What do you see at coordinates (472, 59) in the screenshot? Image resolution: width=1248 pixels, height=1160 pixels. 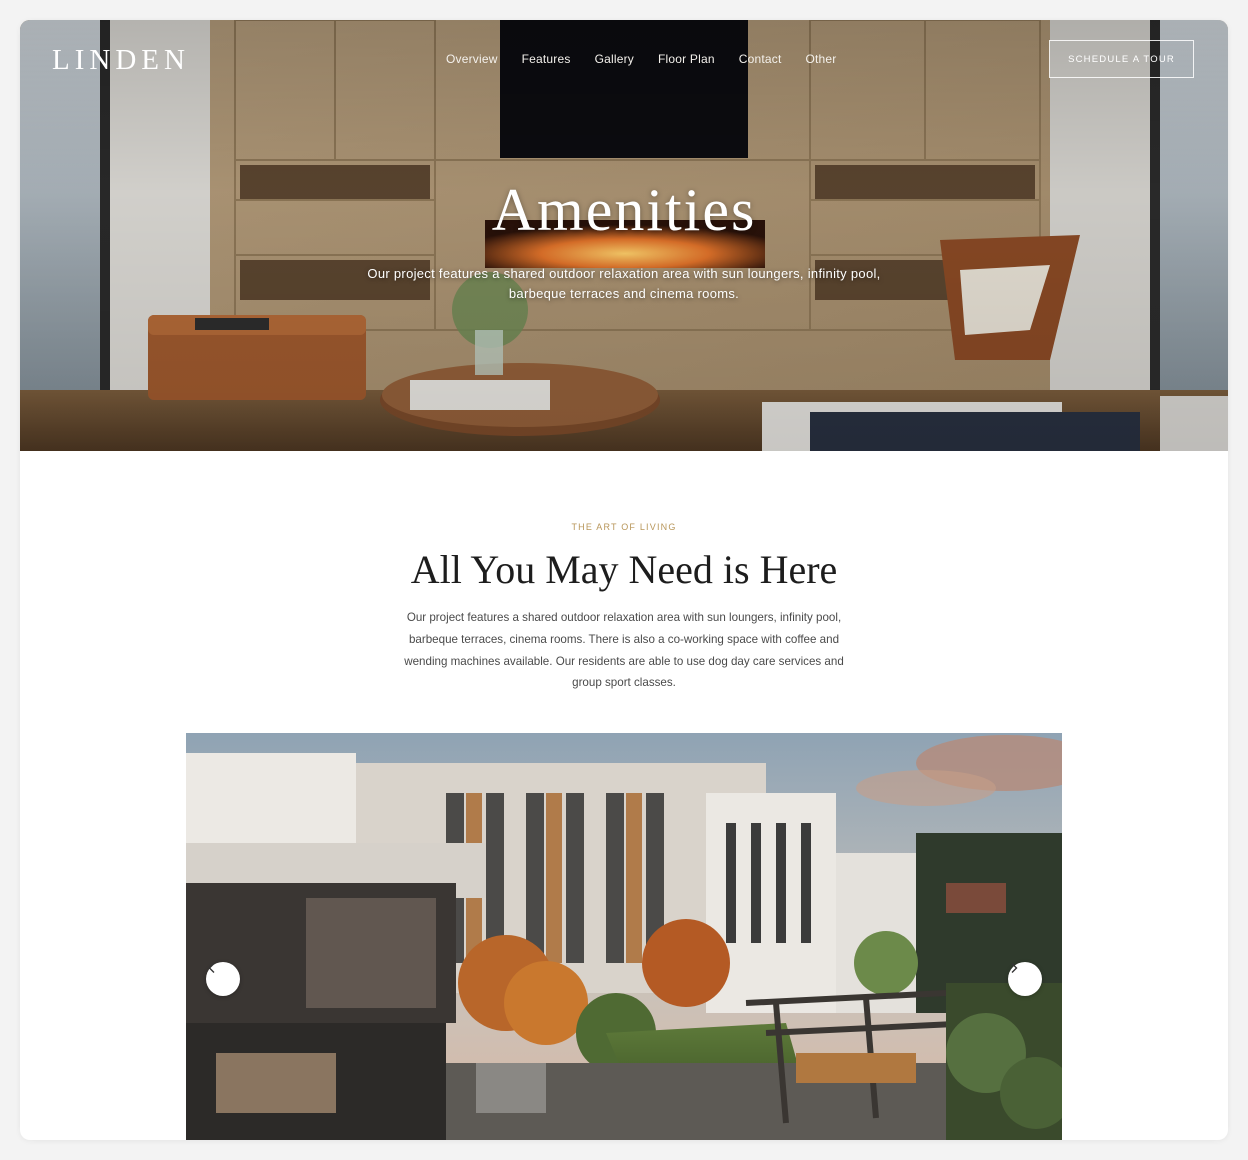 I see `nav-item-overview: Overview` at bounding box center [472, 59].